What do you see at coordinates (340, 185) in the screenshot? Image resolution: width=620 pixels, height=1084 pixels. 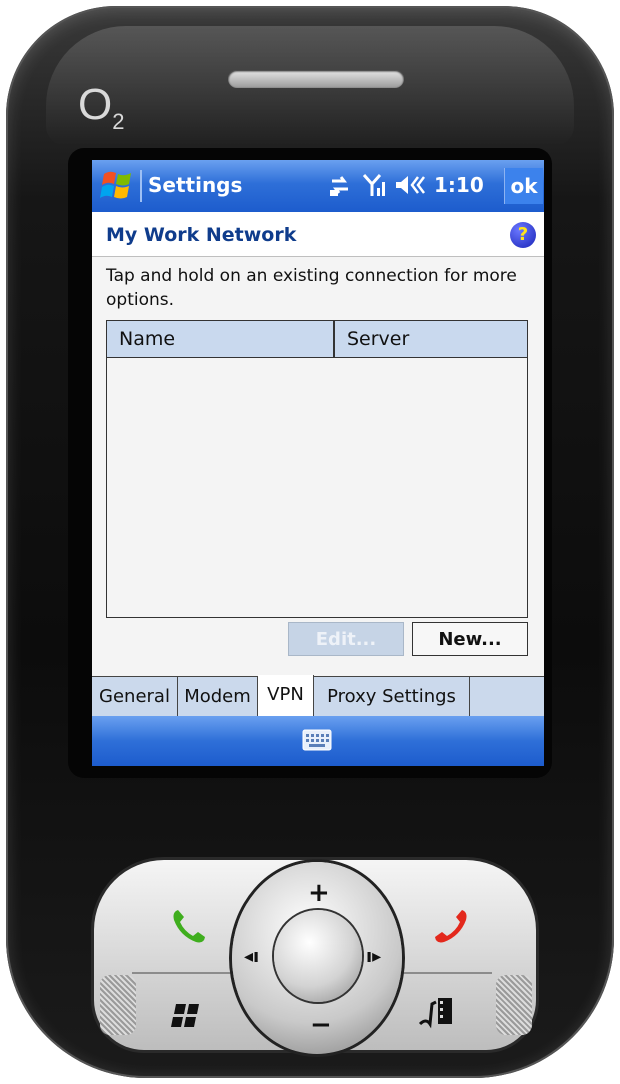 I see `connectivity-icon` at bounding box center [340, 185].